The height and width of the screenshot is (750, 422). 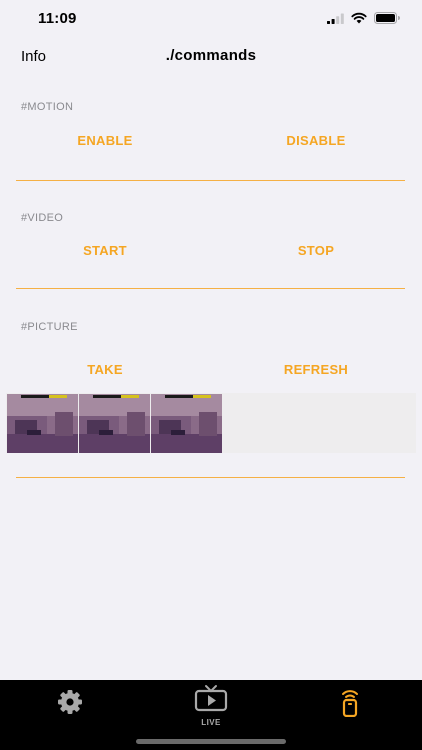 I want to click on refresh-pictures-button: REFRESH, so click(x=316, y=369).